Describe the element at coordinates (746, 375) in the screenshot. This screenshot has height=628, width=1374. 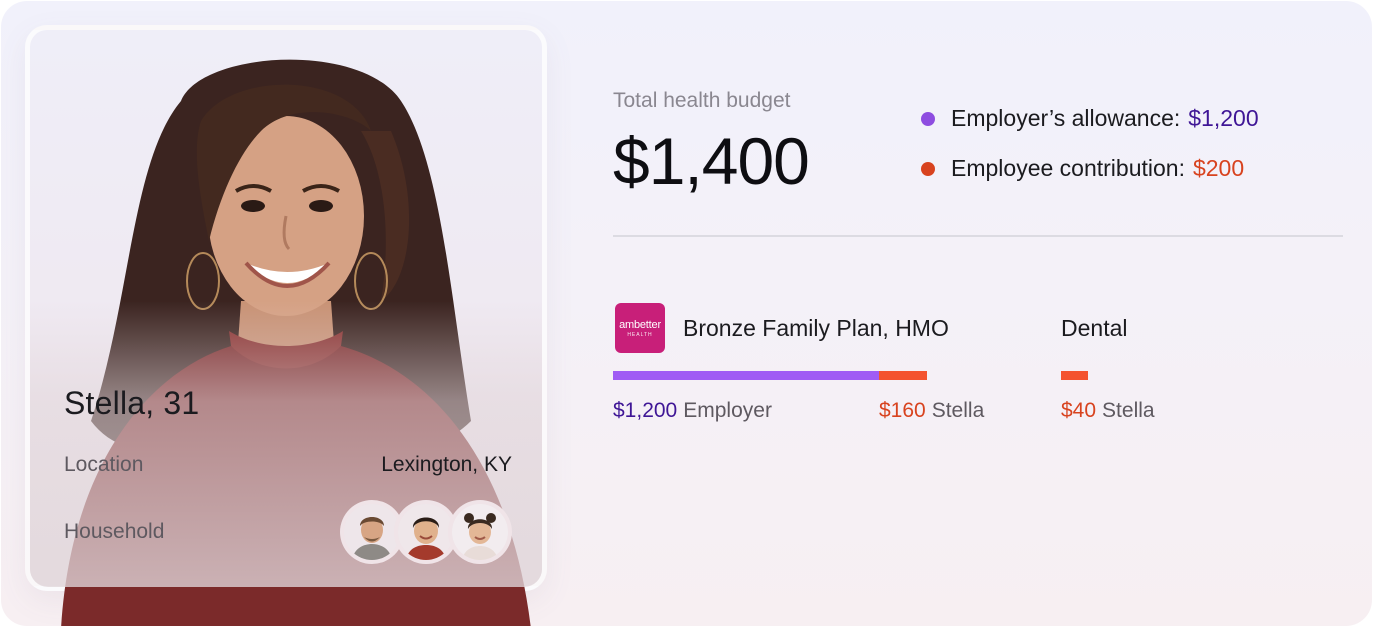
I see `employer-bar-segment` at that location.